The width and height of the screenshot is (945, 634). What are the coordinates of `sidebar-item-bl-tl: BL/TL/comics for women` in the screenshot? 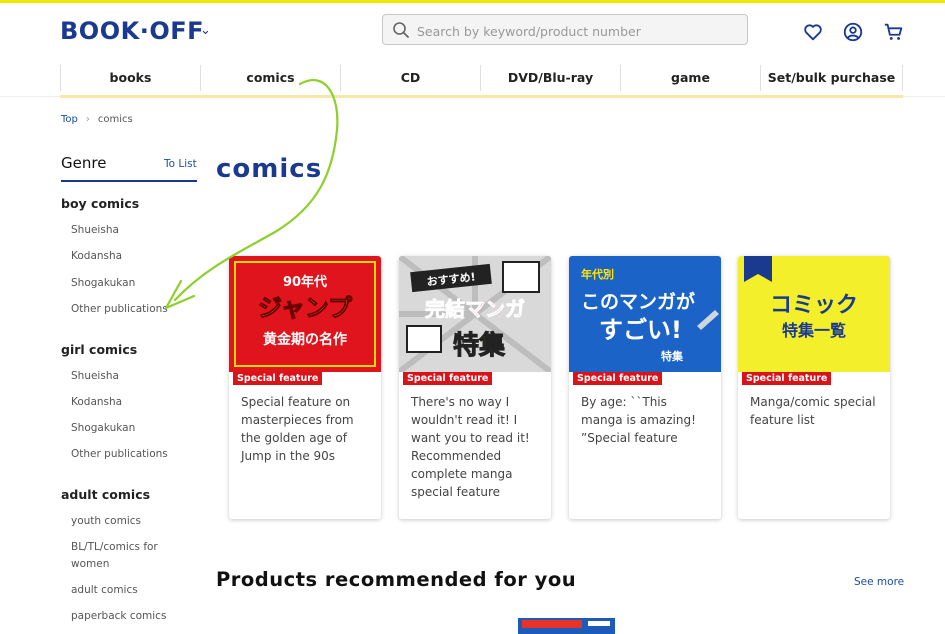 It's located at (131, 556).